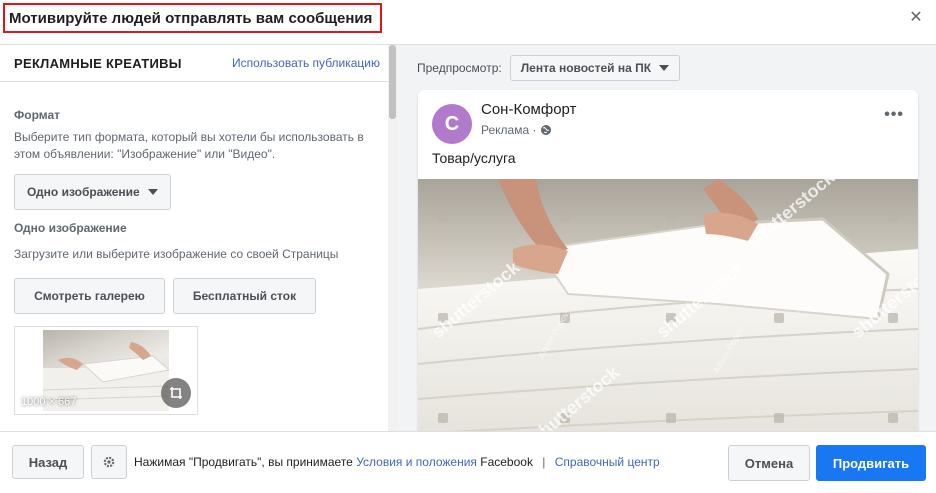 This screenshot has width=936, height=493. Describe the element at coordinates (244, 296) in the screenshot. I see `free-stock-button: Бесплатный сток` at that location.